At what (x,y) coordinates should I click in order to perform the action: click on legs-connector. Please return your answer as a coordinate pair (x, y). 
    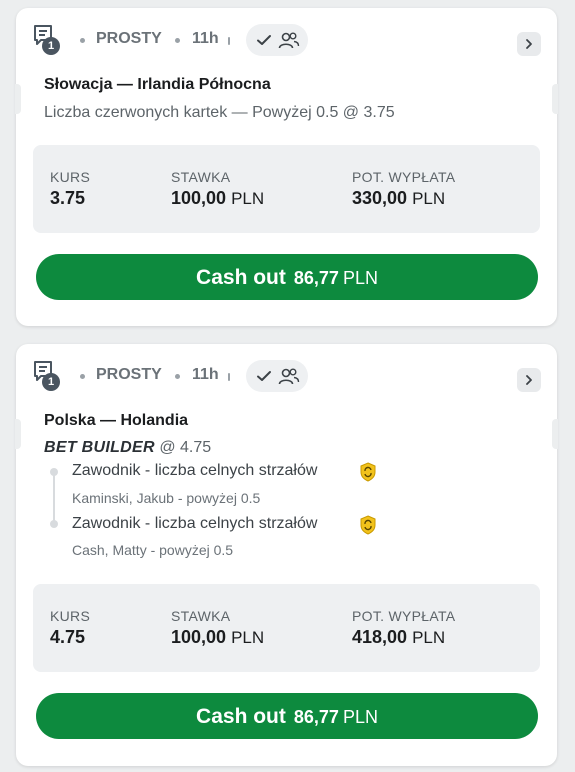
    Looking at the image, I should click on (54, 499).